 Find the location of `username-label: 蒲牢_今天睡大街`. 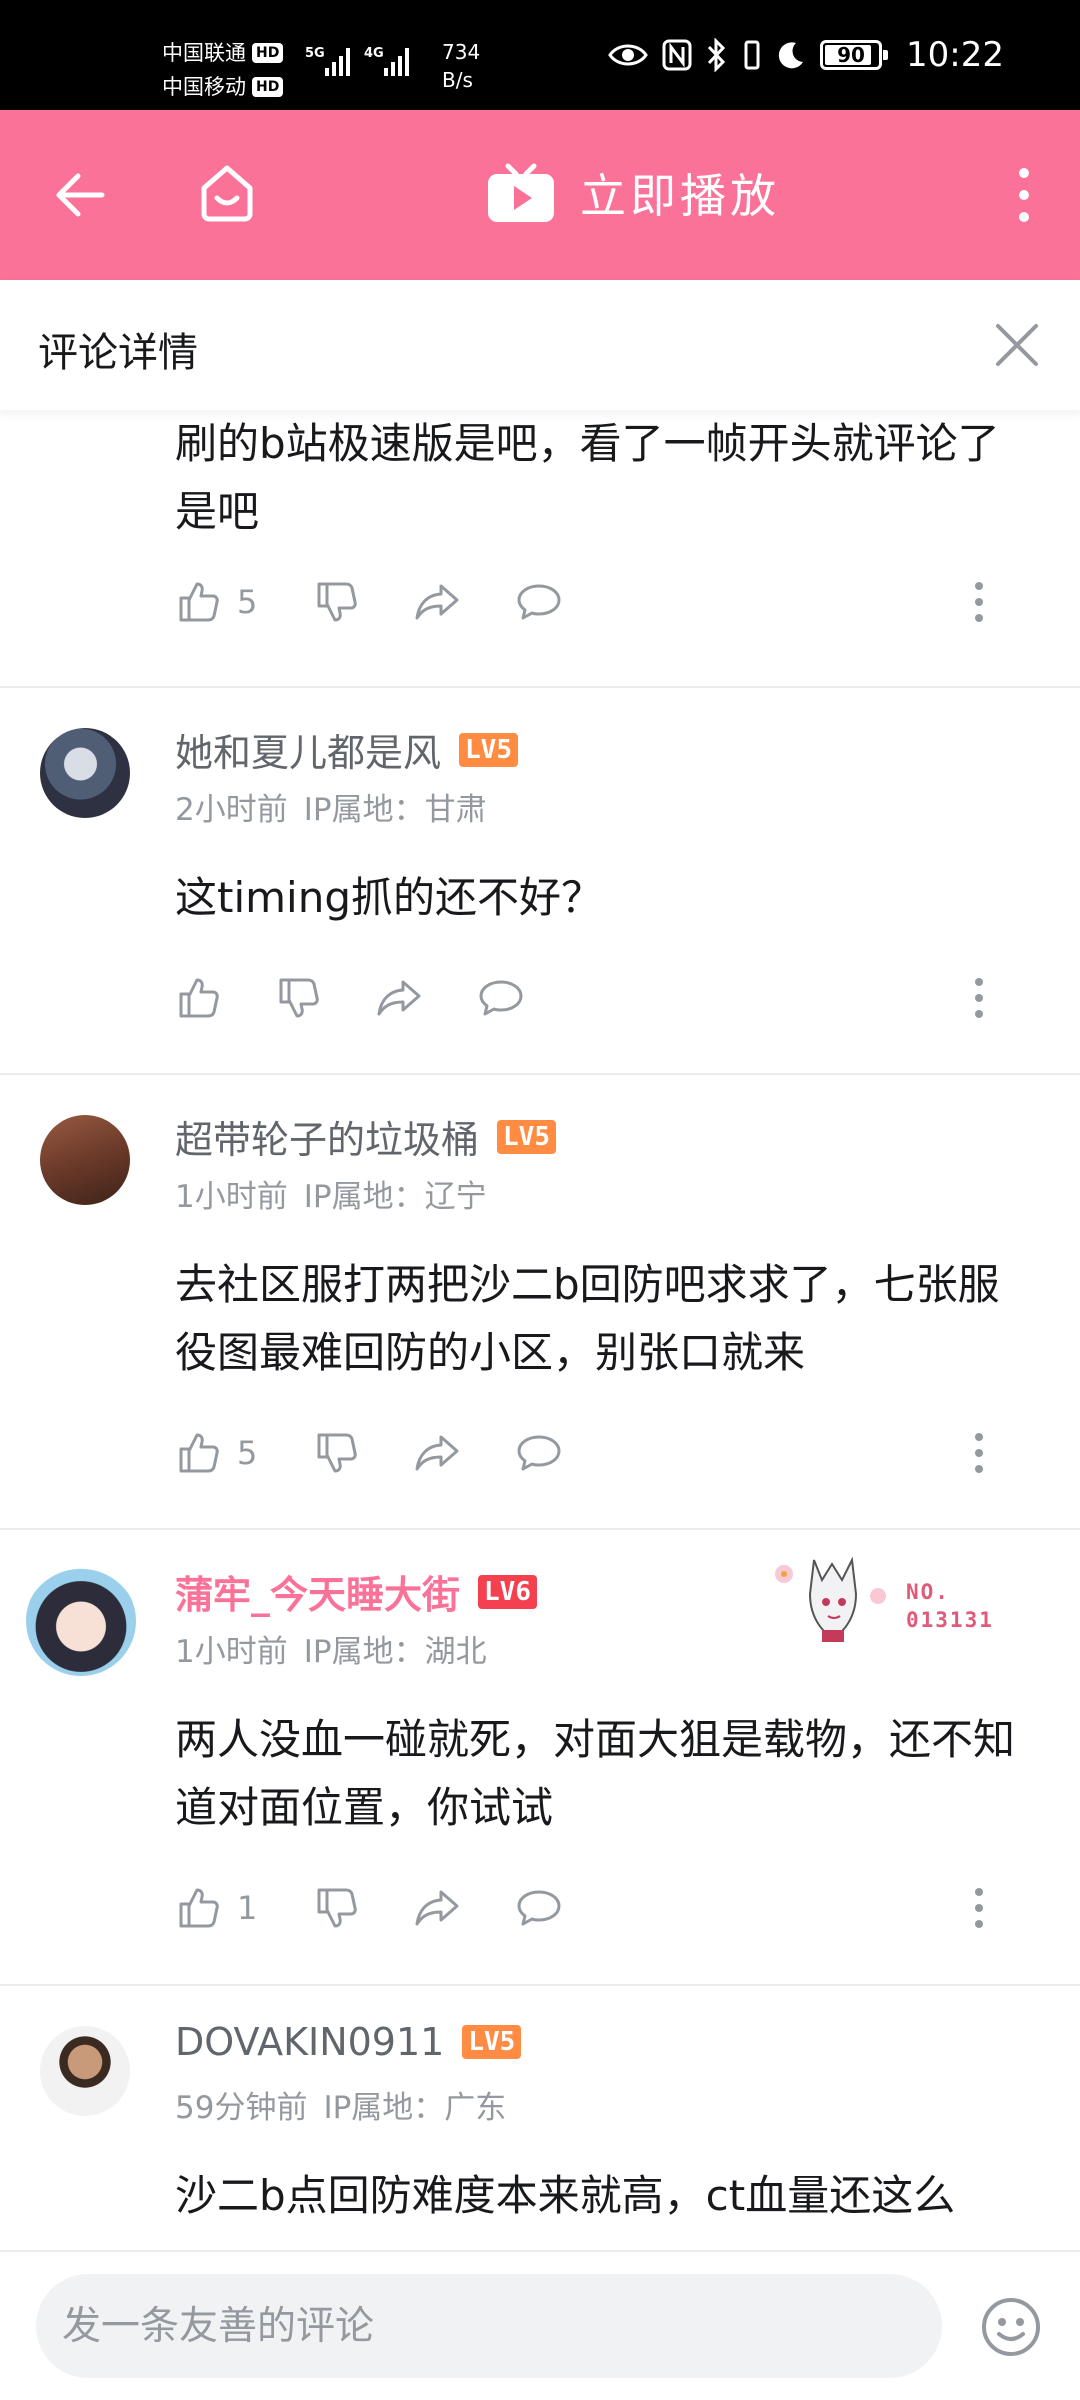

username-label: 蒲牢_今天睡大街 is located at coordinates (318, 1595).